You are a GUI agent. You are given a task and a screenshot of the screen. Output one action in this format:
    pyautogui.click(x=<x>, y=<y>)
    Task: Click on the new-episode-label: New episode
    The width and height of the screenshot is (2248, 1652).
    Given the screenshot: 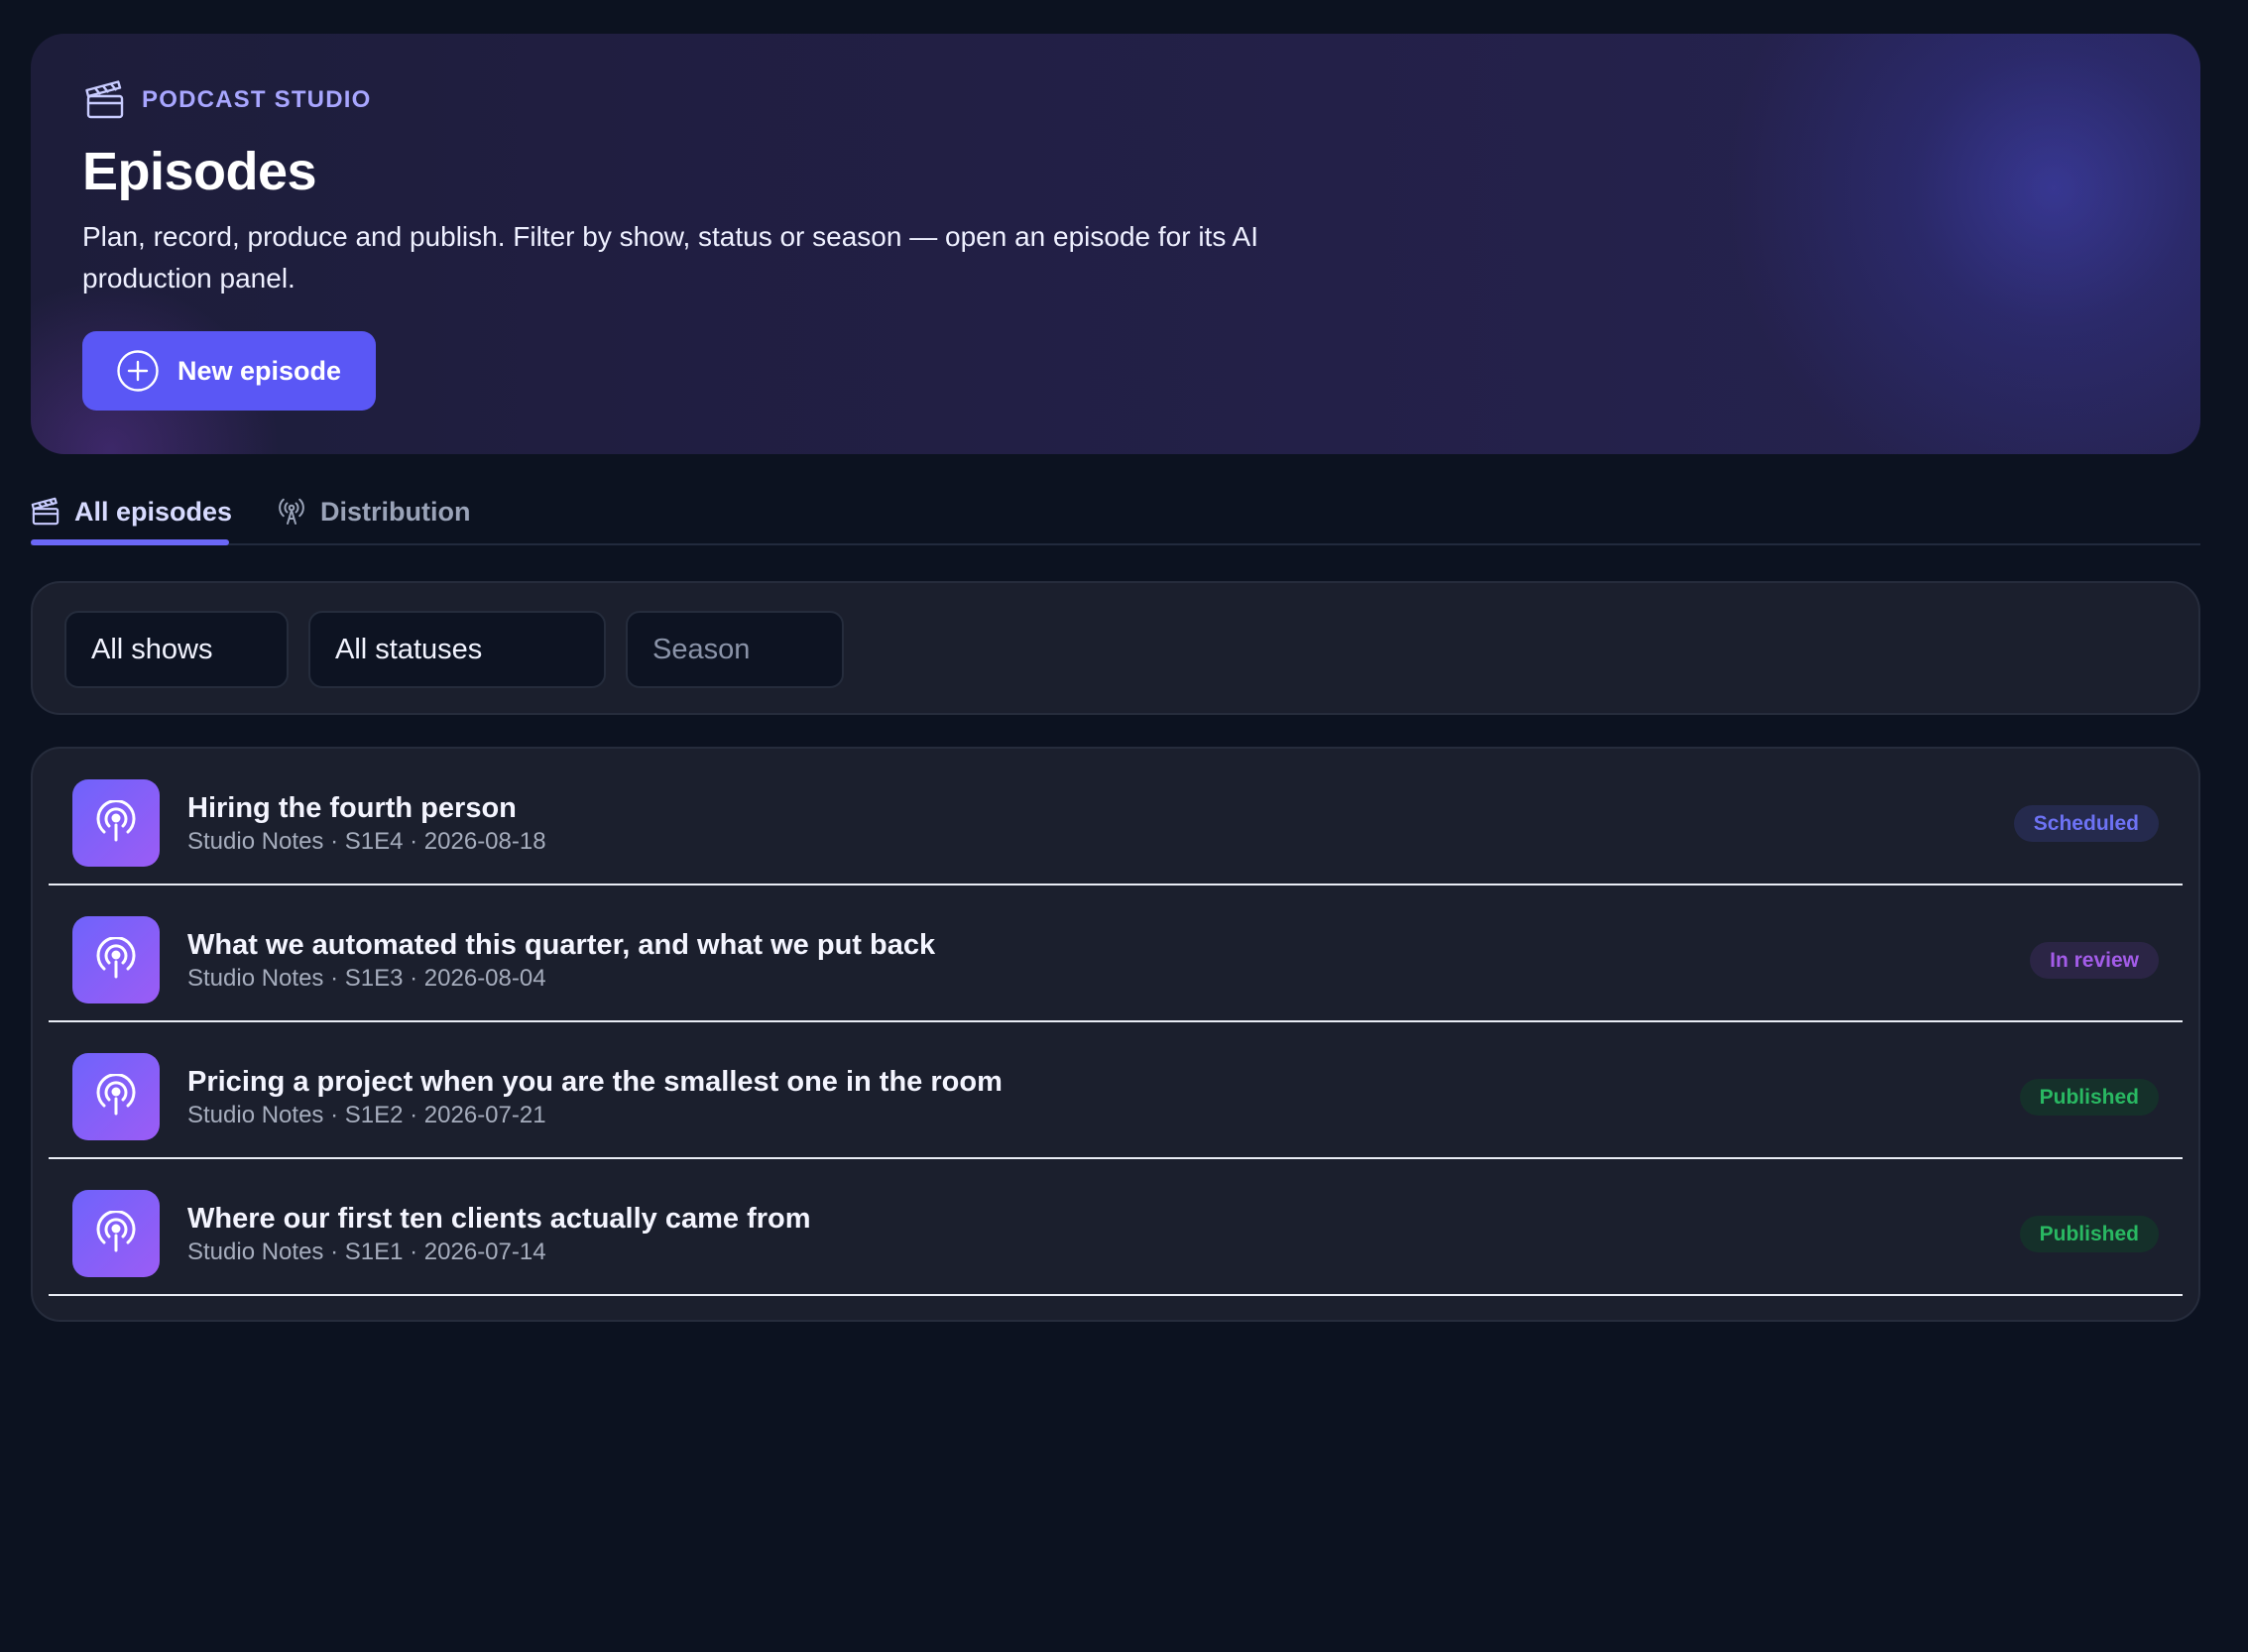 What is the action you would take?
    pyautogui.click(x=259, y=370)
    